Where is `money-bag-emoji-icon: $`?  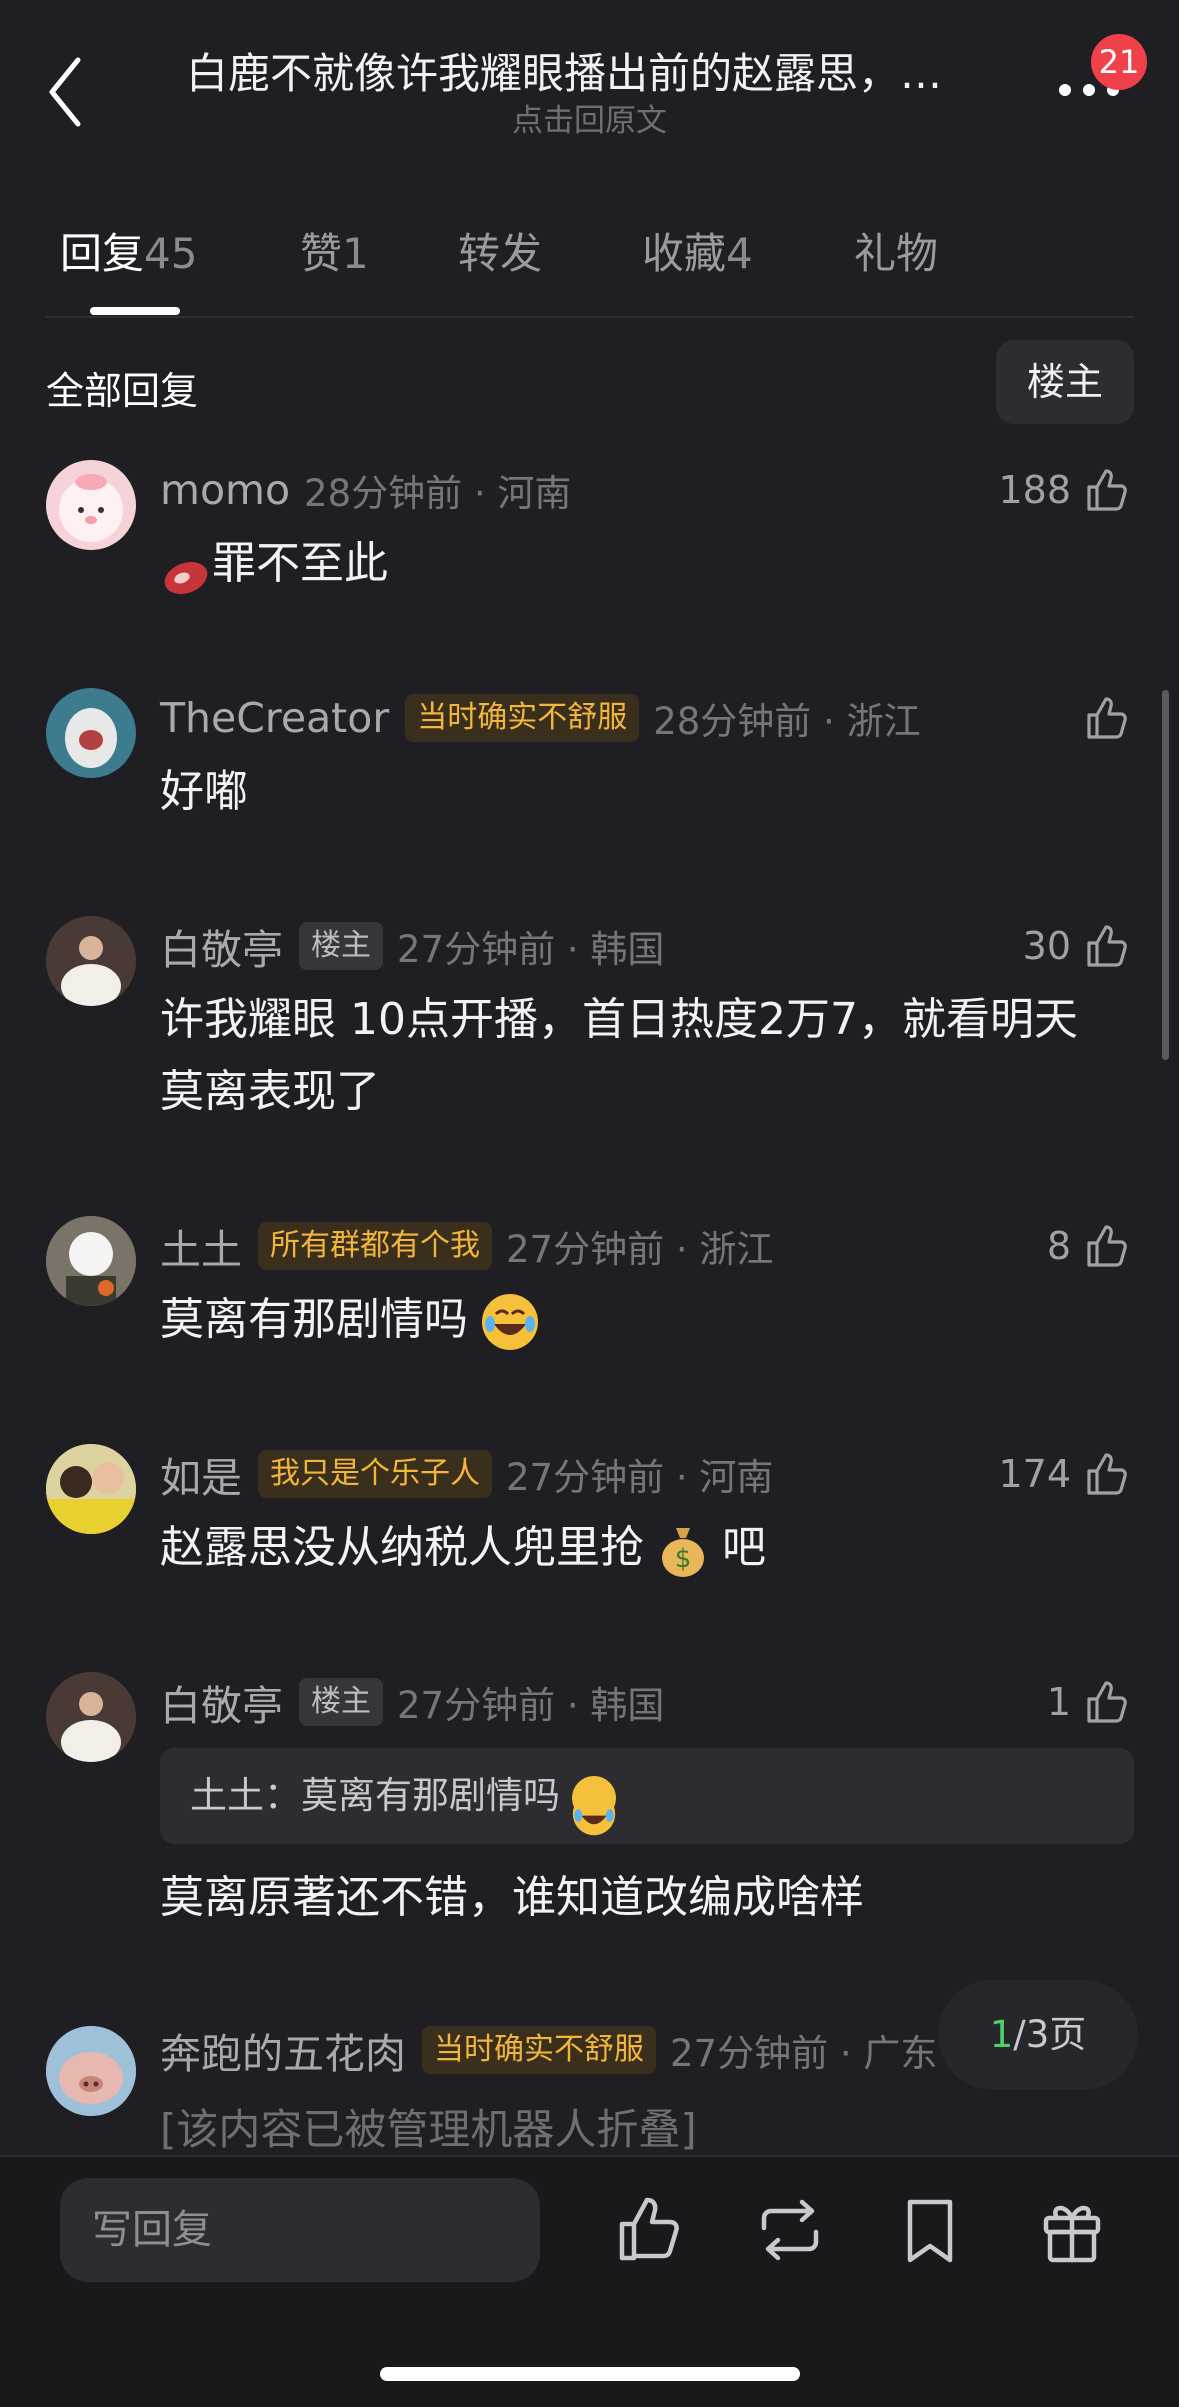 money-bag-emoji-icon: $ is located at coordinates (683, 1550).